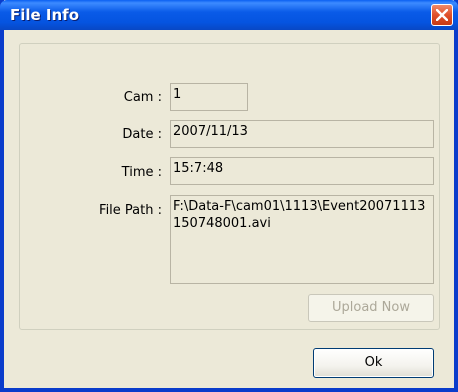 This screenshot has height=392, width=458. I want to click on time-field: 15:7:48, so click(302, 171).